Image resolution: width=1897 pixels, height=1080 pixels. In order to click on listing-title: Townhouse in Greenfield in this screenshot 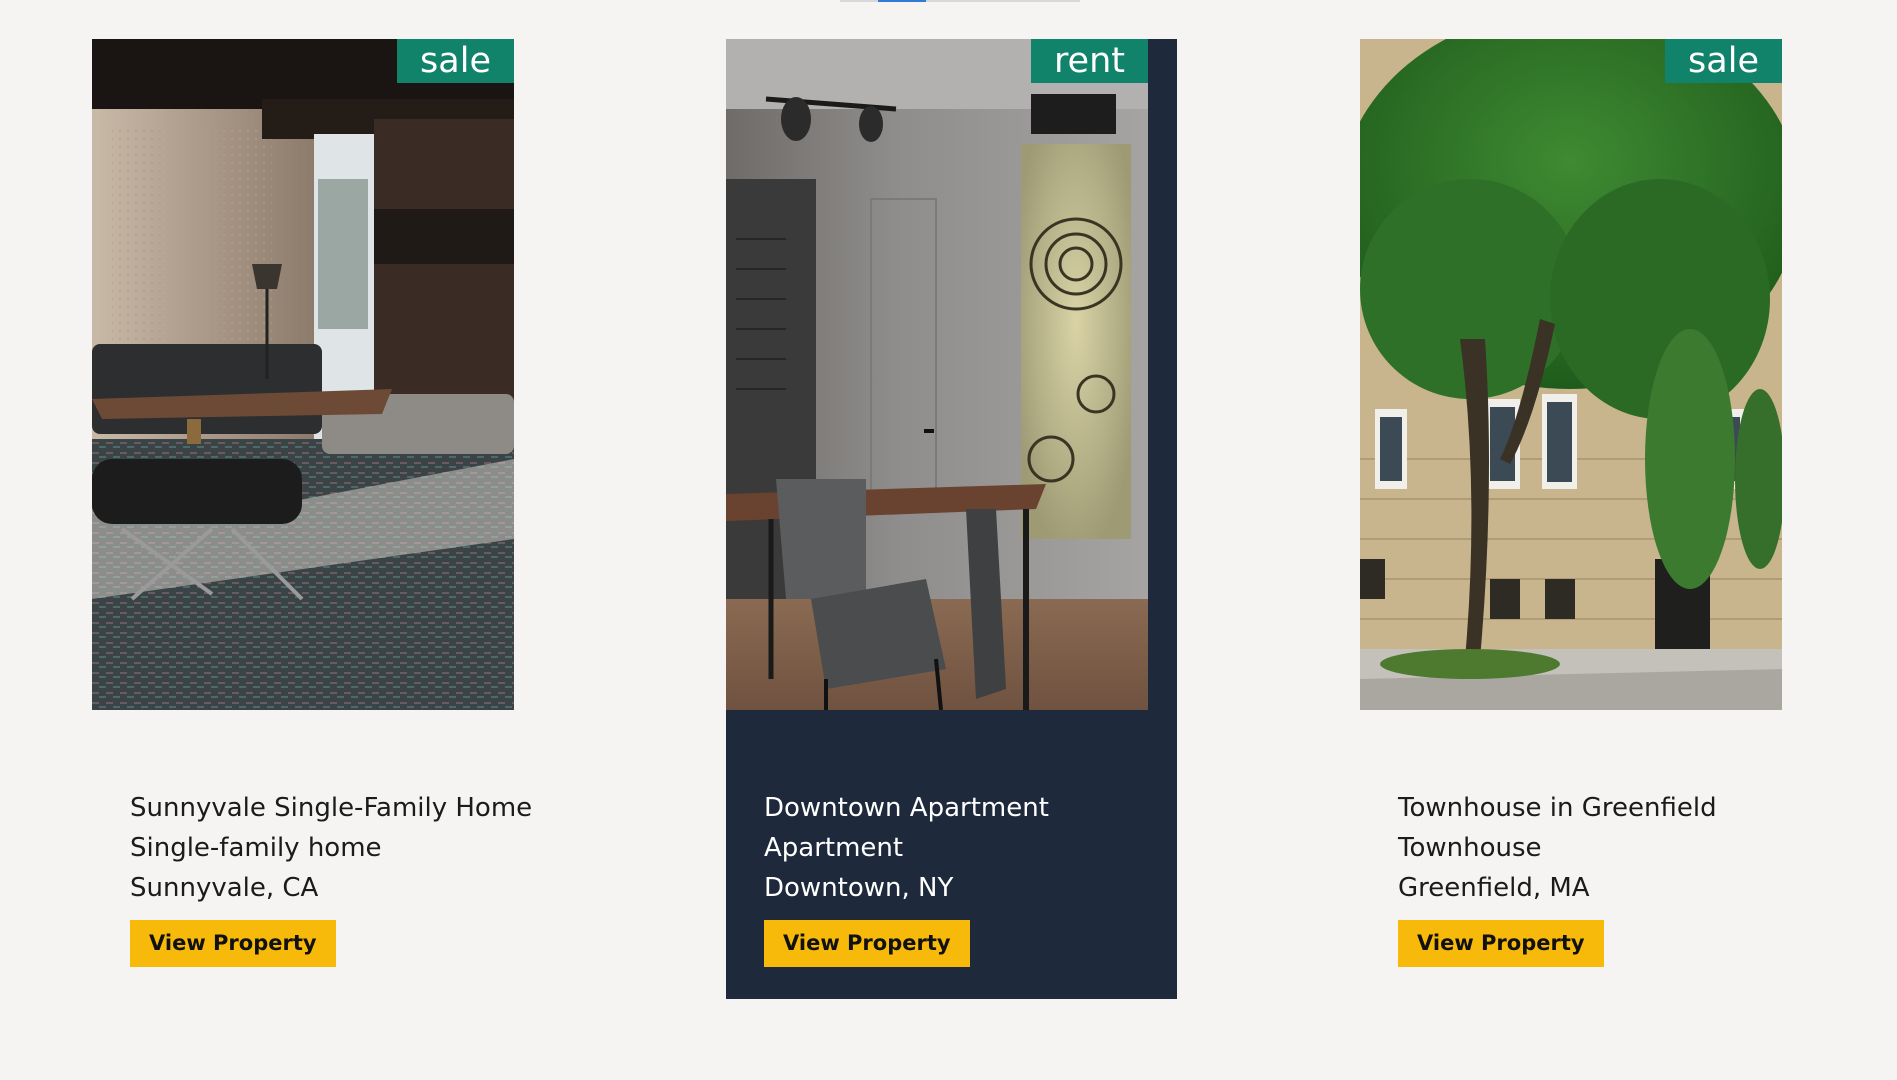, I will do `click(1594, 808)`.